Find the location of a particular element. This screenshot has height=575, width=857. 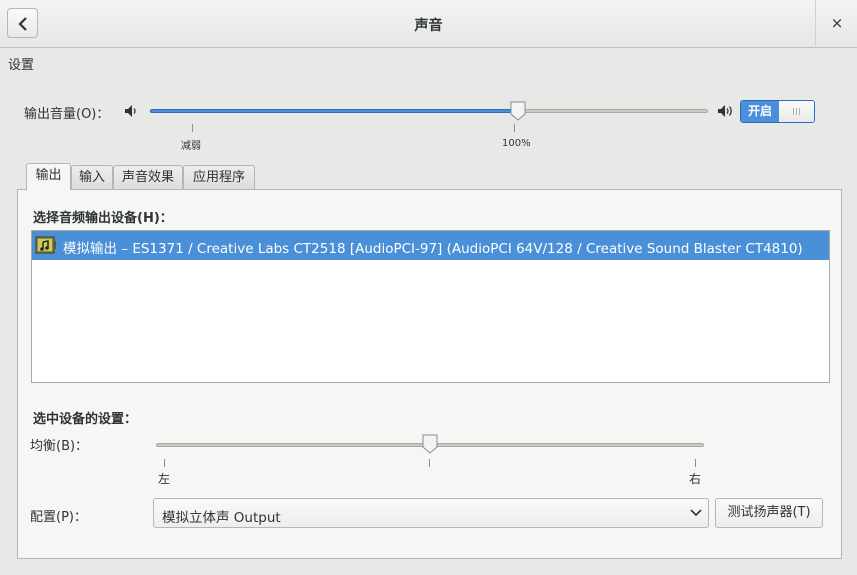

tab-input: 输入 is located at coordinates (92, 177).